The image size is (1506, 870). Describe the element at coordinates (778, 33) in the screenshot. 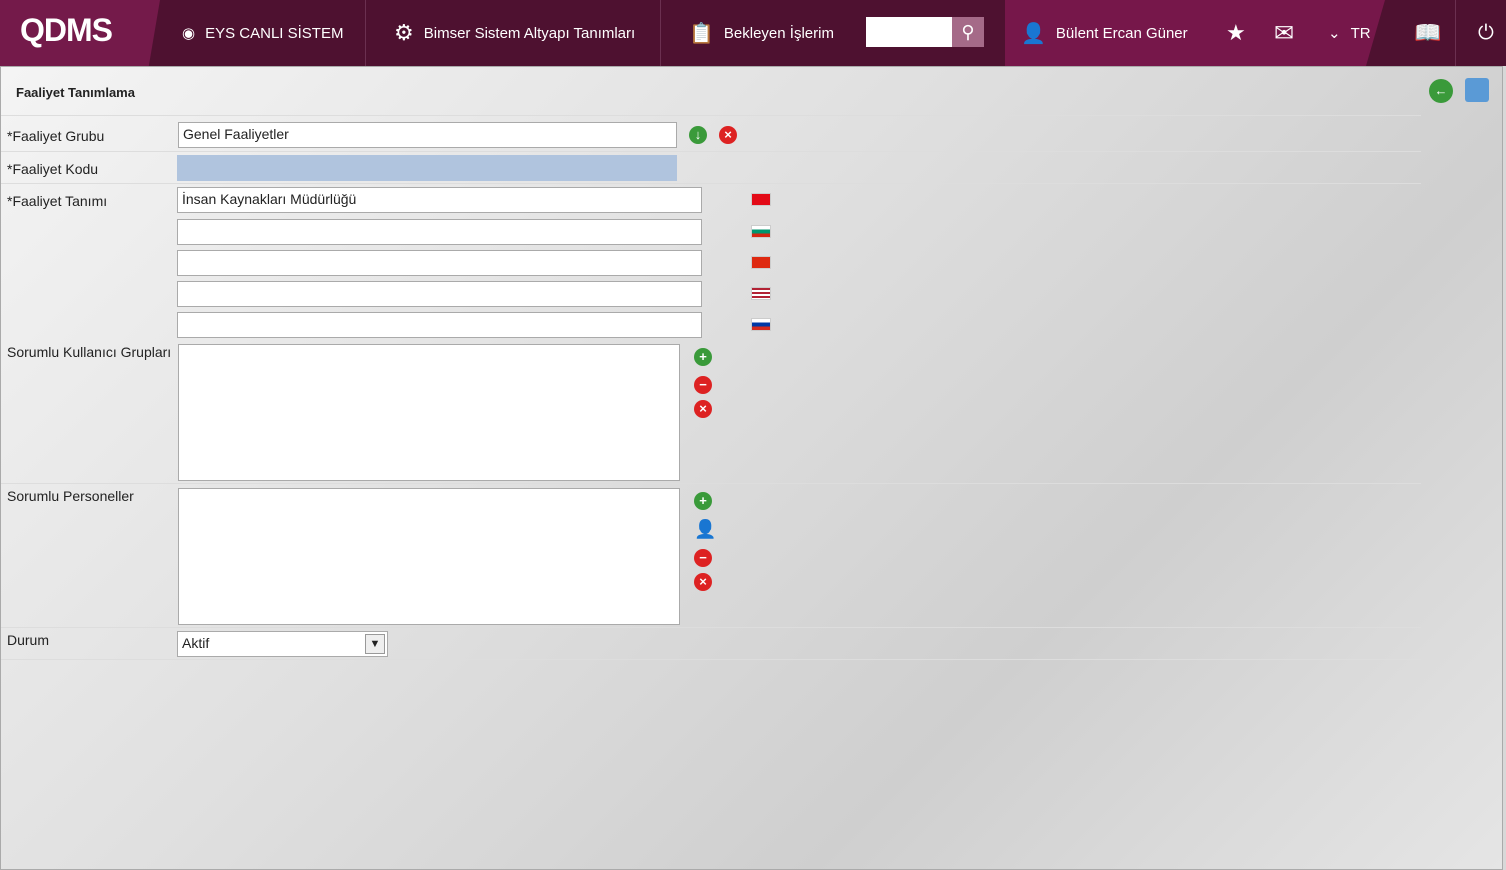

I see `nav-label: Bekleyen İşlerim` at that location.